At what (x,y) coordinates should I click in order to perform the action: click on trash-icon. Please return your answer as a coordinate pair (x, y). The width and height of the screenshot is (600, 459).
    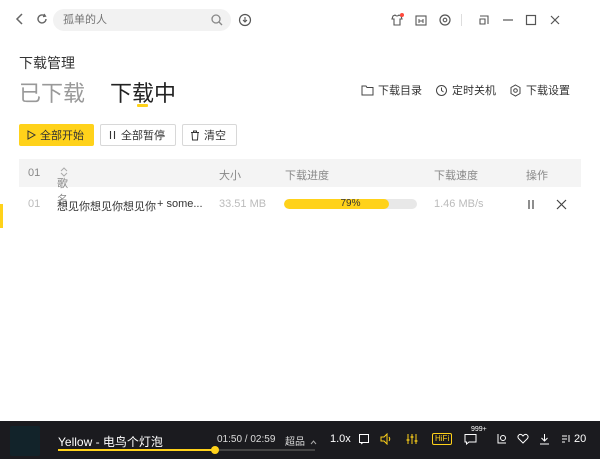
    Looking at the image, I should click on (195, 135).